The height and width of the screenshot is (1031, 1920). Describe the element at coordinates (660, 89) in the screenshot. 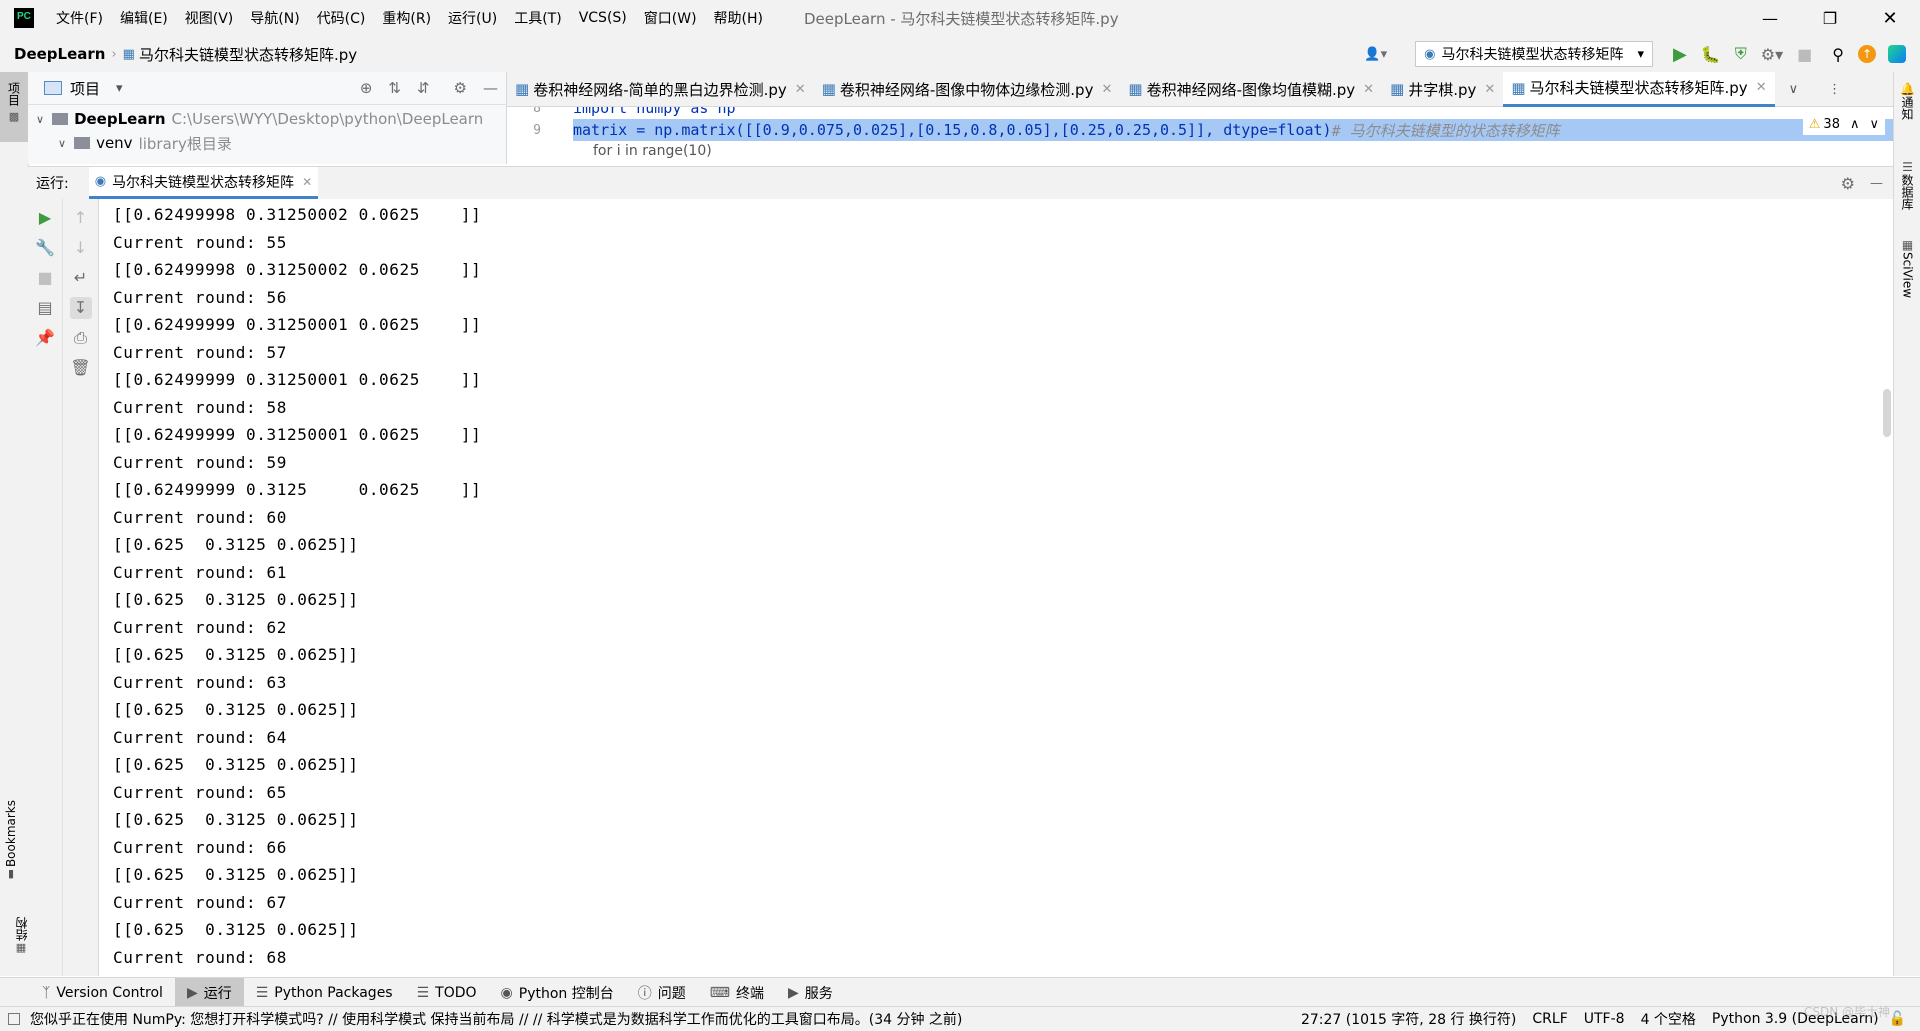

I see `editor-tab: ▦ 卷积神经网络-简单的黑白边界检测.py ✕` at that location.